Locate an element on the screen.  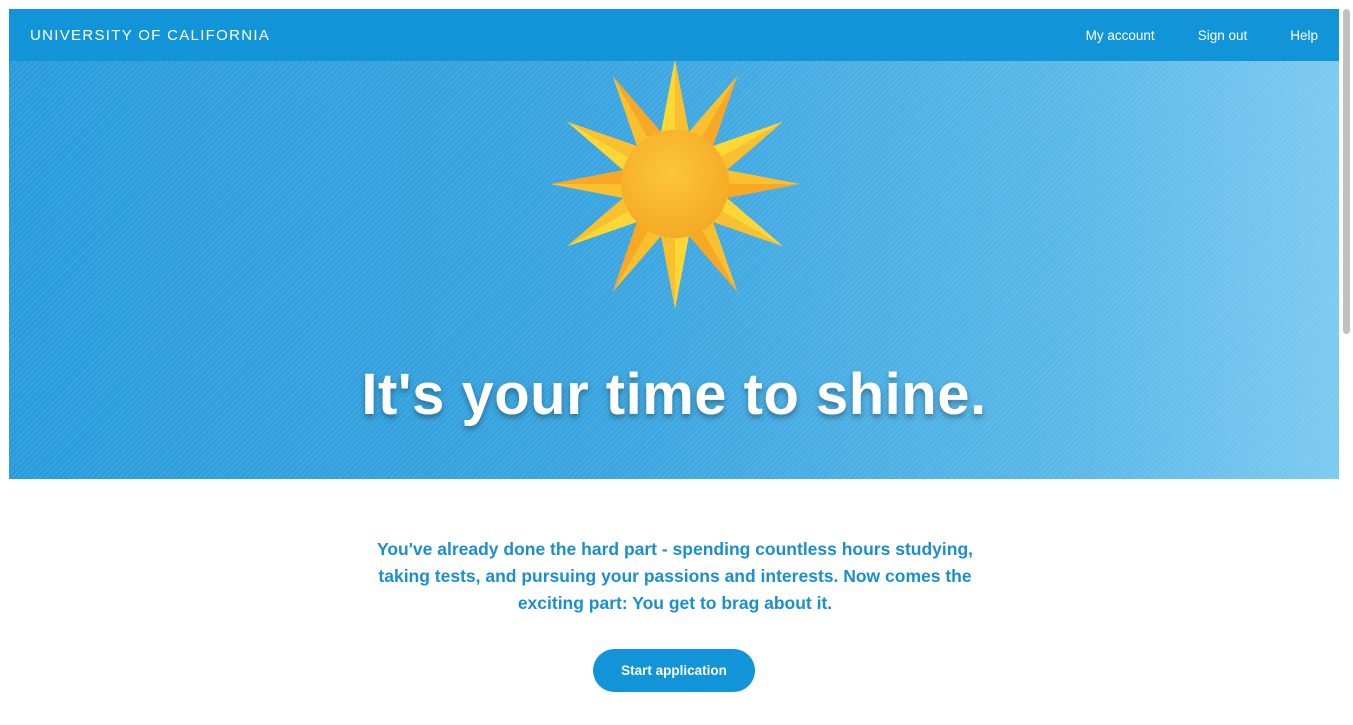
sun-core is located at coordinates (675, 184).